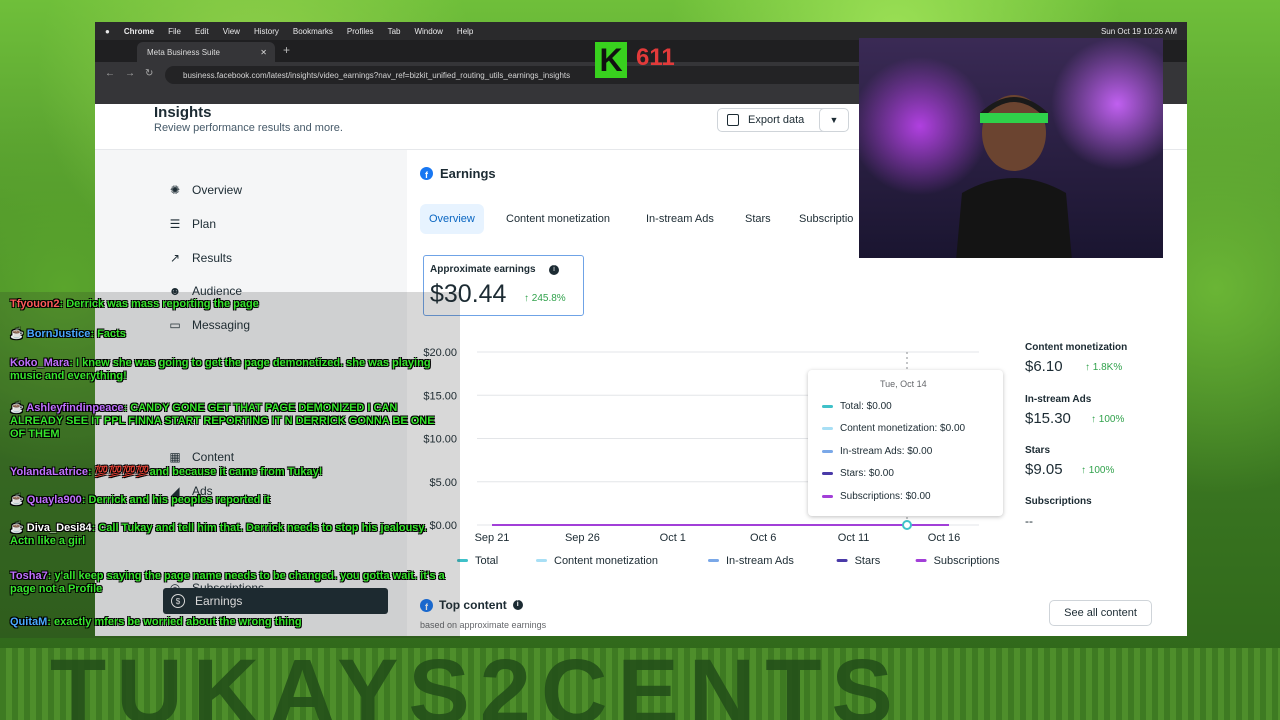  What do you see at coordinates (1108, 419) in the screenshot?
I see `stat-change: ↑ 100%` at bounding box center [1108, 419].